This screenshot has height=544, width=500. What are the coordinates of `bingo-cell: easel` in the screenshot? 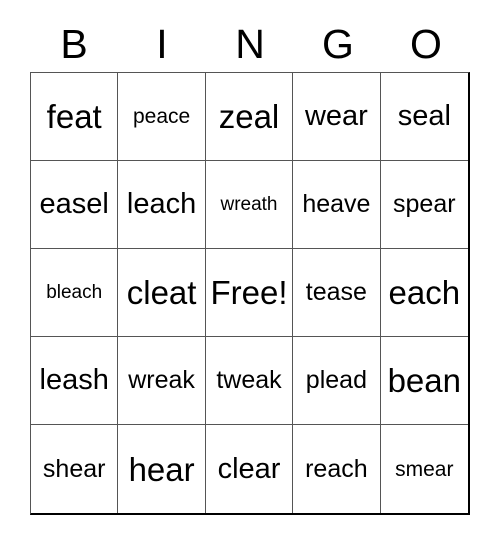 It's located at (75, 205).